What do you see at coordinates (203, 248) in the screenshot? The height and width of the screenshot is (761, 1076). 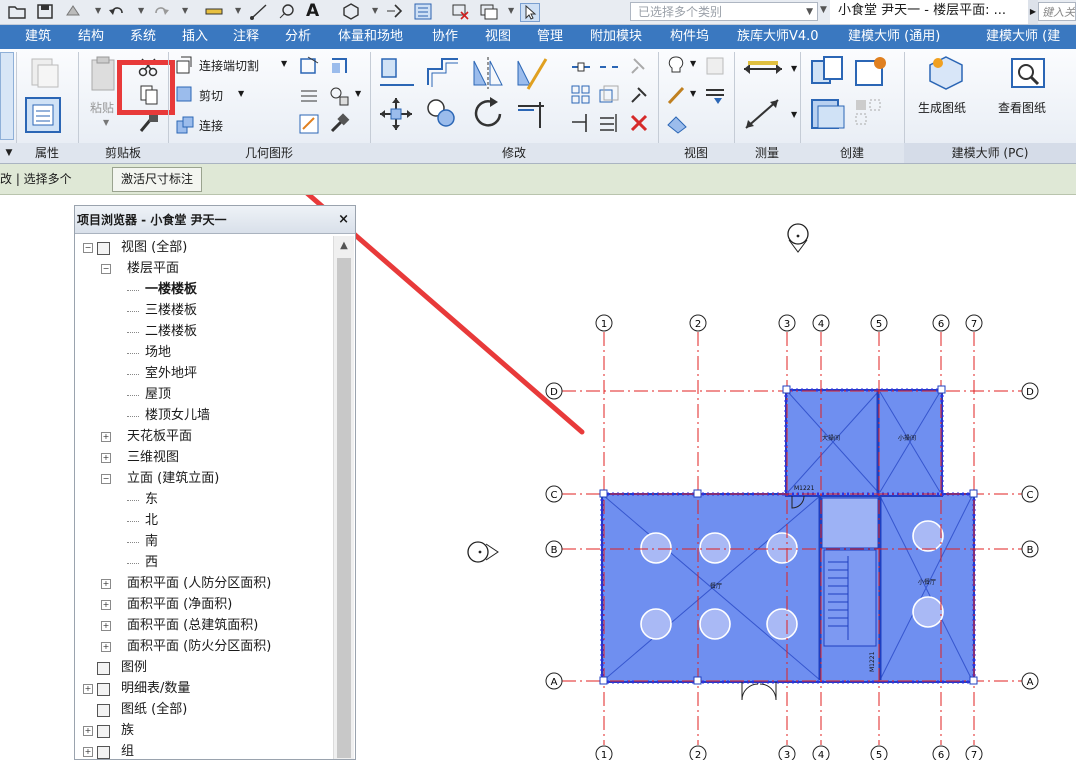 I see `tree-item: − 视图 (全部)` at bounding box center [203, 248].